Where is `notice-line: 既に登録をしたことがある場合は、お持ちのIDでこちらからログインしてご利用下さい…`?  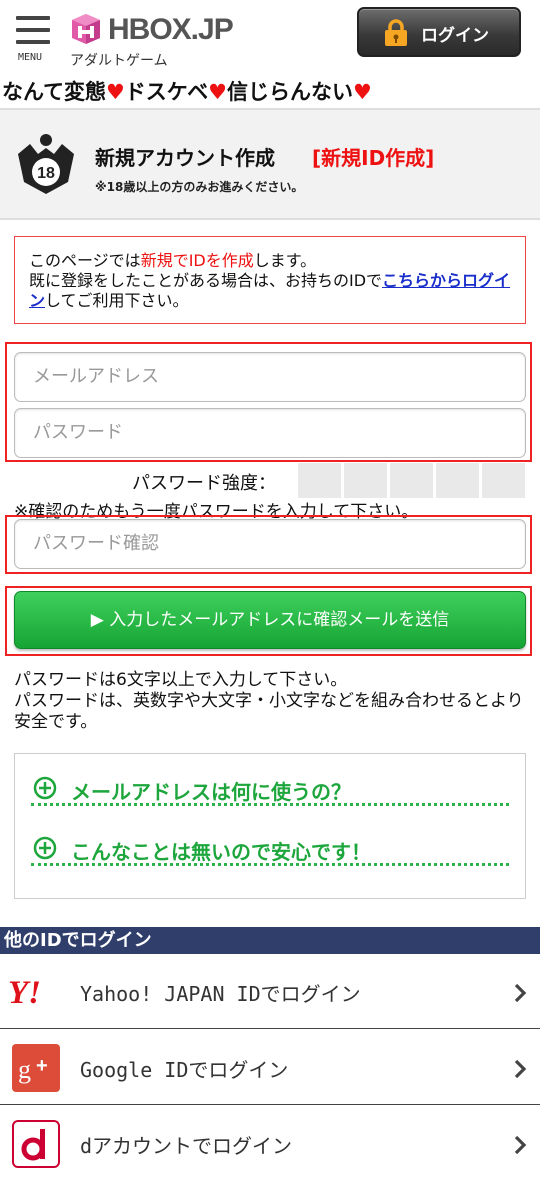
notice-line: 既に登録をしたことがある場合は、お持ちのIDでこちらからログインしてご利用下さい… is located at coordinates (270, 291).